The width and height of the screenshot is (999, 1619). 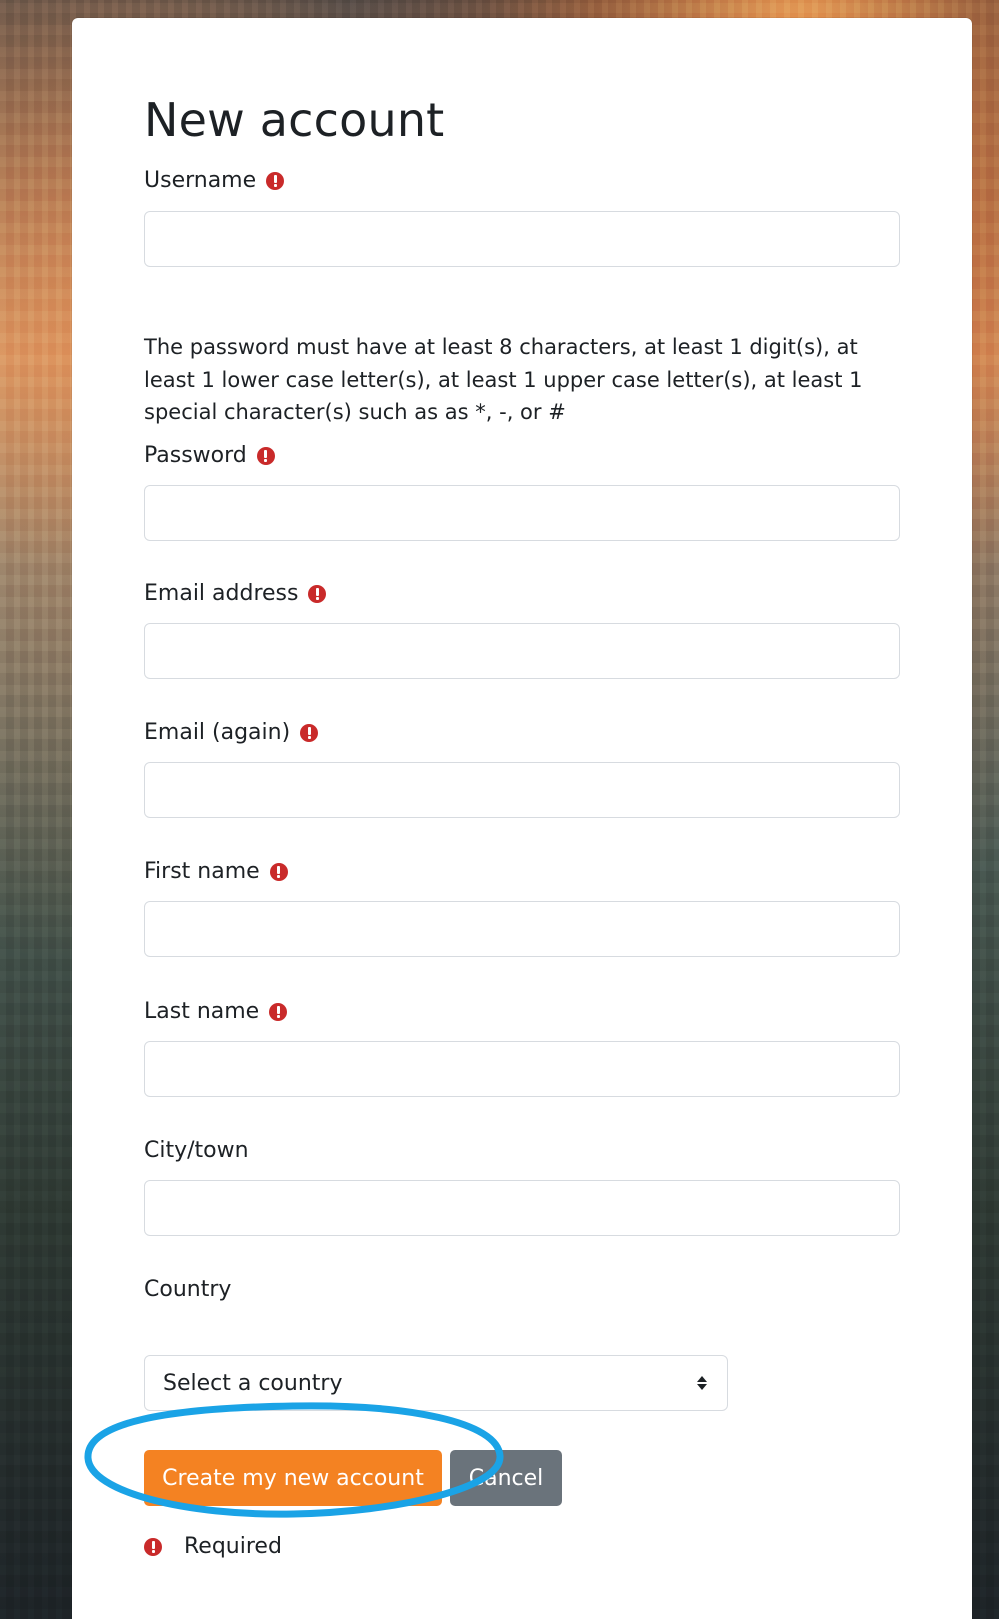 I want to click on city-label-row: City/town, so click(x=196, y=1150).